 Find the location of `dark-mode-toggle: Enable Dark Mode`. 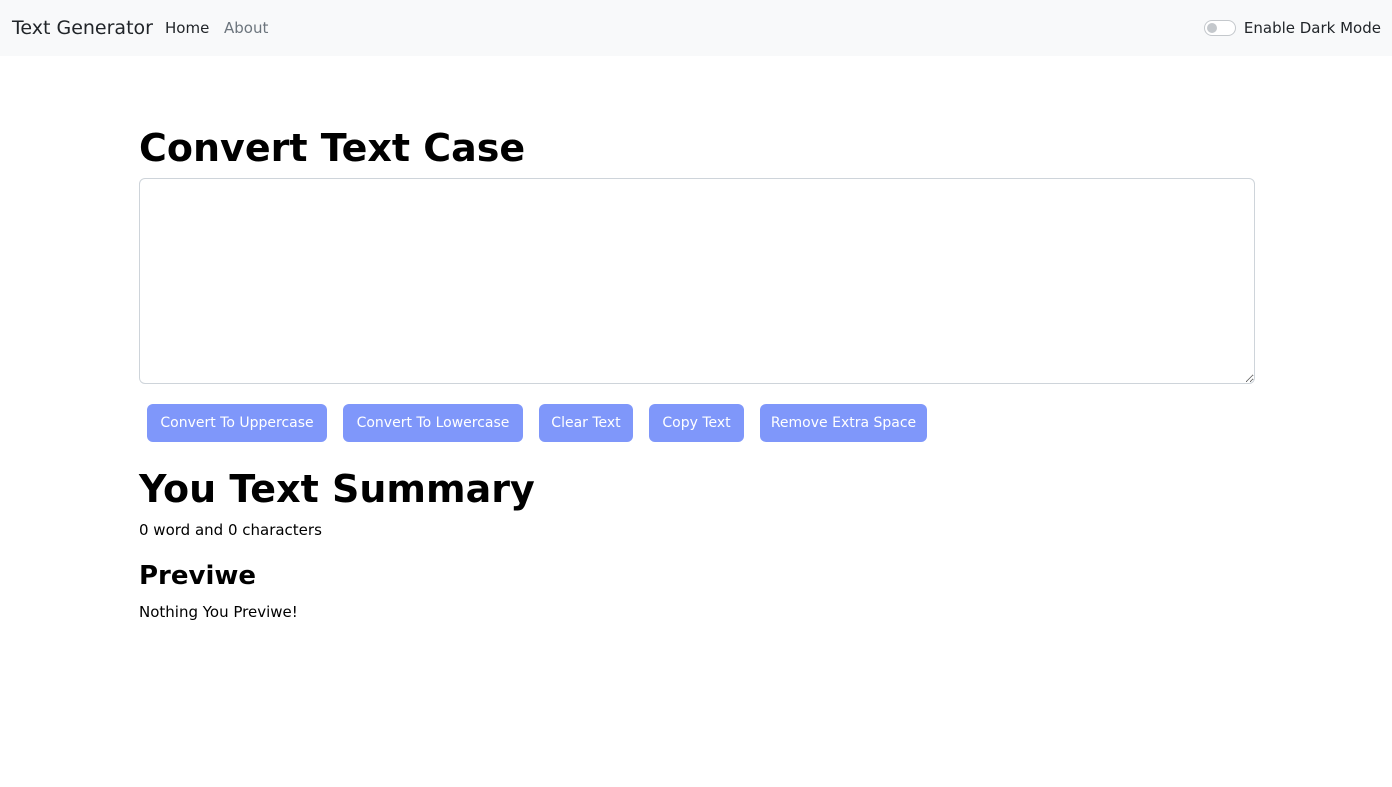

dark-mode-toggle: Enable Dark Mode is located at coordinates (1292, 28).